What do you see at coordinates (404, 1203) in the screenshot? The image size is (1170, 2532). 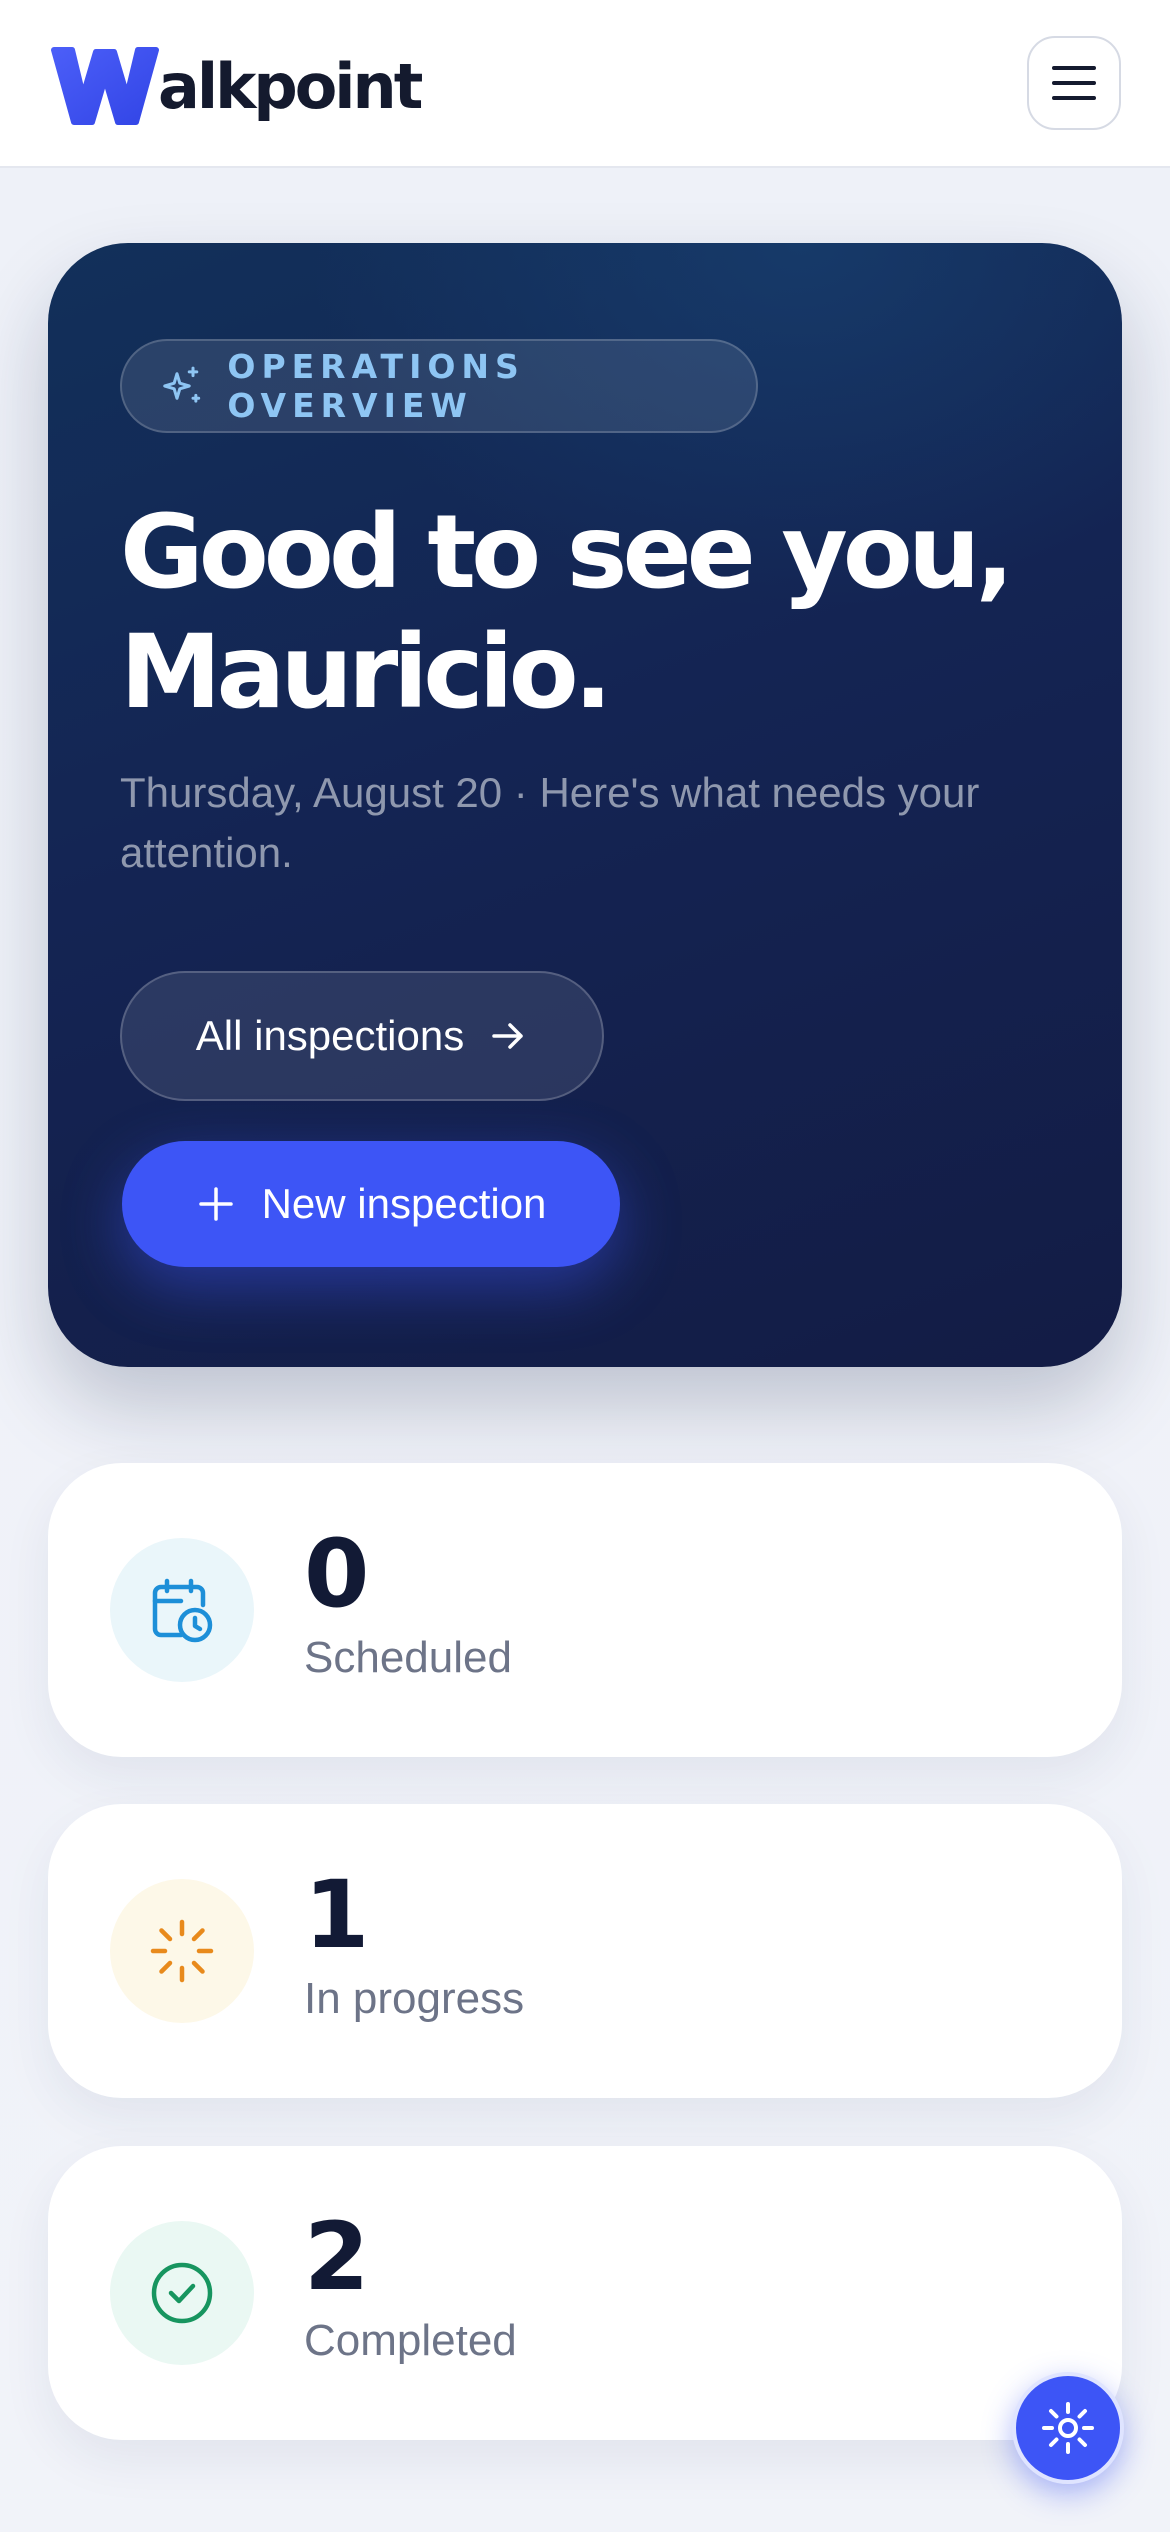 I see `new-inspection-label: New inspection` at bounding box center [404, 1203].